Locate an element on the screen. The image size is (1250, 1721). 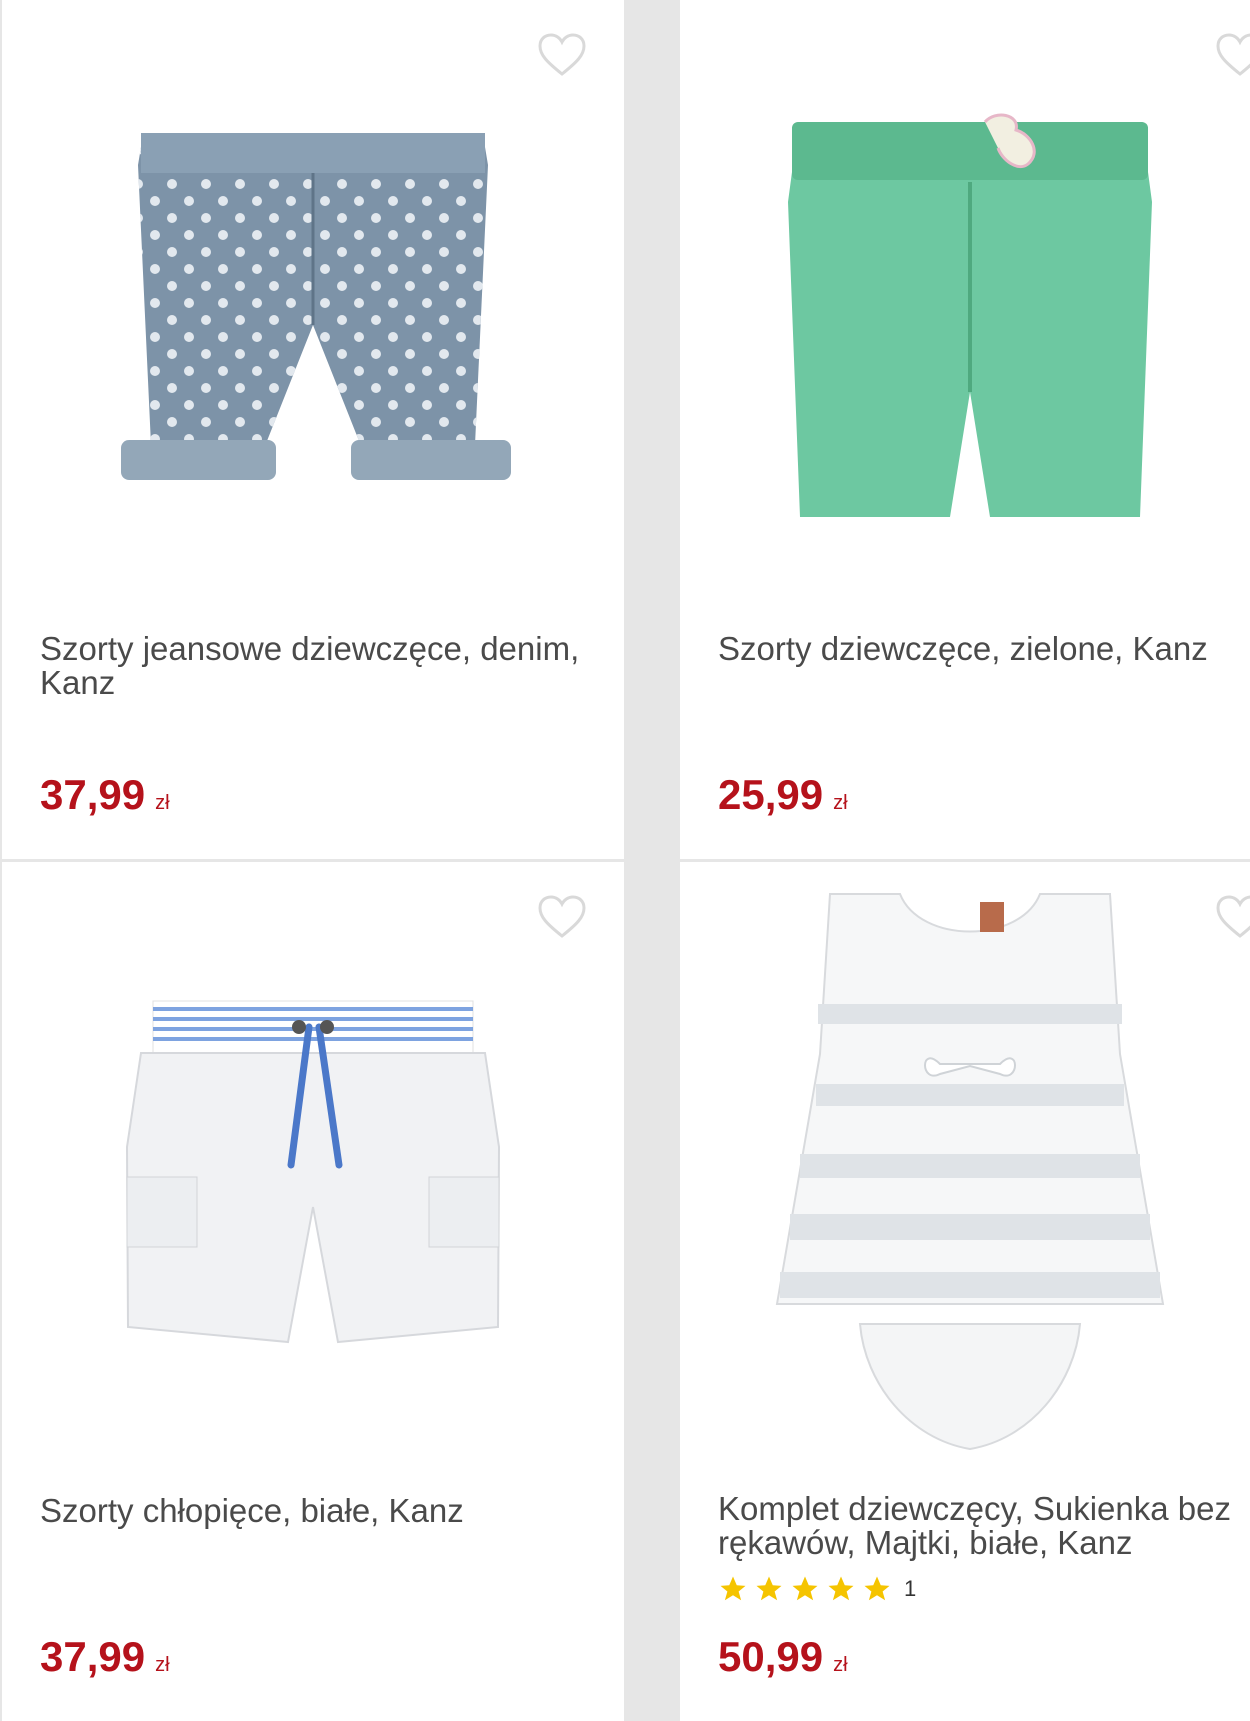
rating: 1 is located at coordinates (817, 1589).